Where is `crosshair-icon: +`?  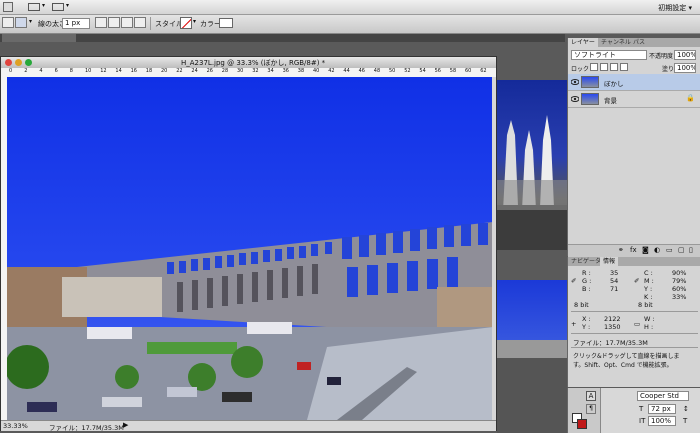
crosshair-icon: + is located at coordinates (574, 324).